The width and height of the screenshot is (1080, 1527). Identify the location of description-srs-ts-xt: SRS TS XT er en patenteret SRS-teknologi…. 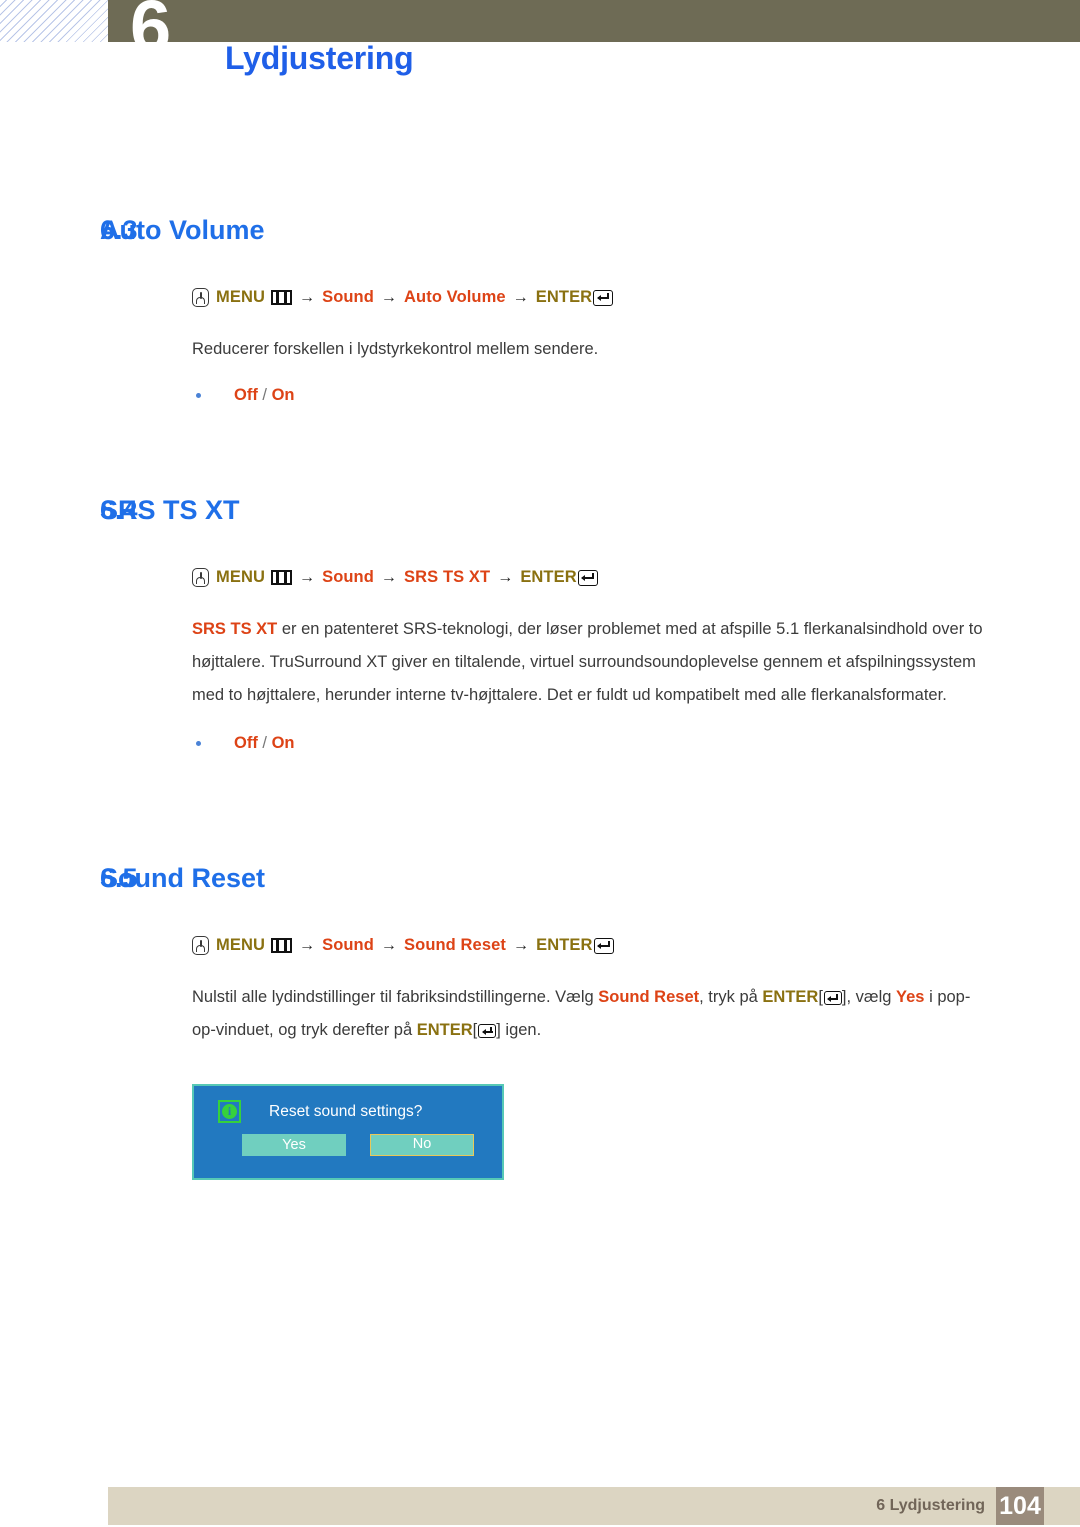
(540, 662).